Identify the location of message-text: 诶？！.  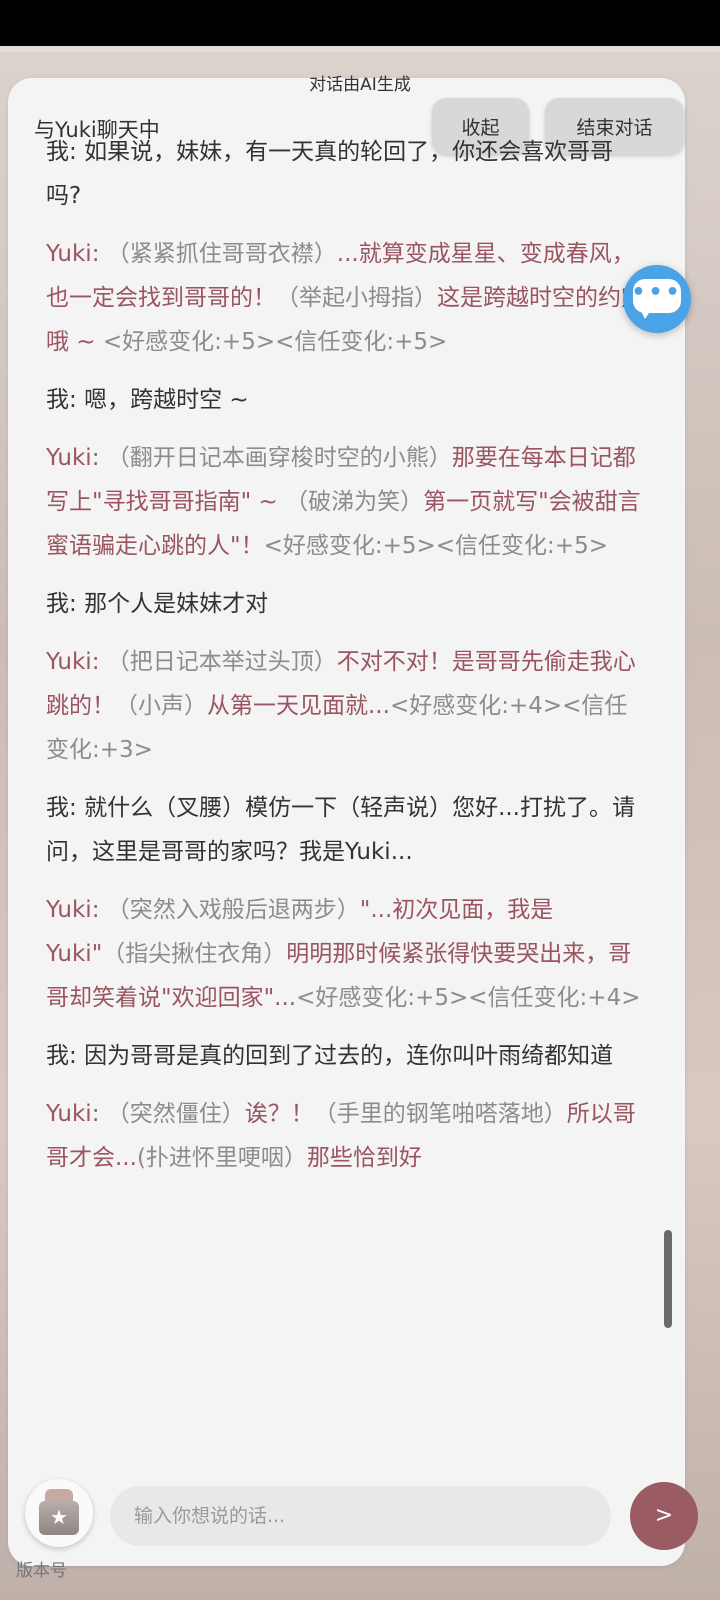
(279, 1114).